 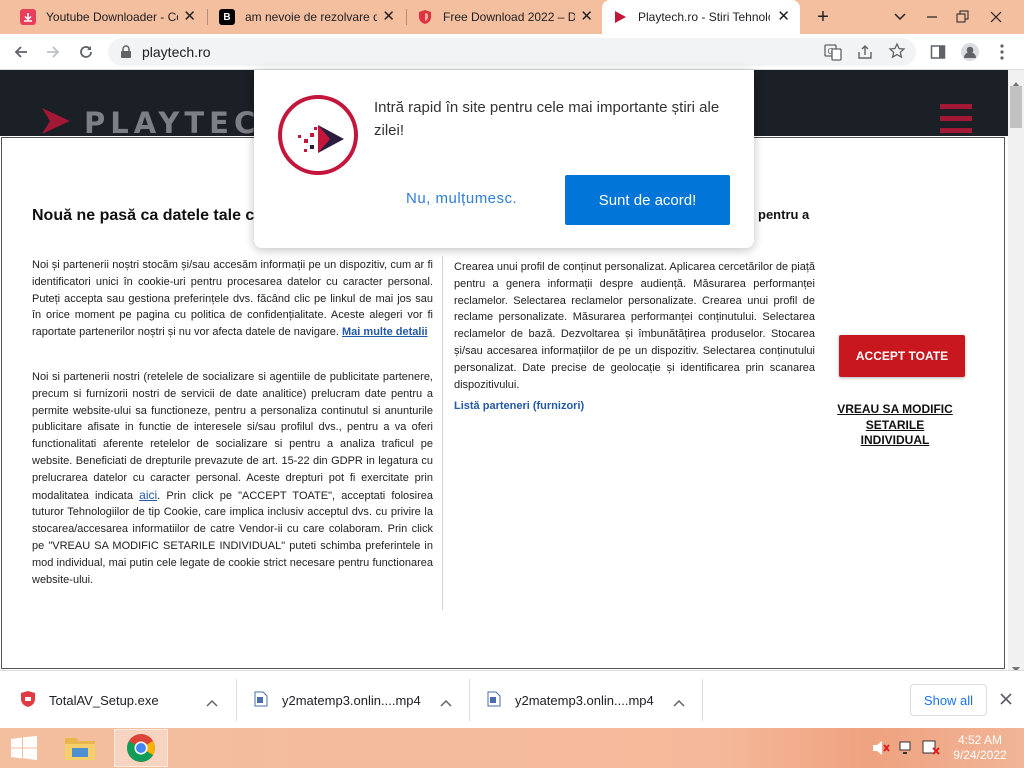 I want to click on download-item: TotalAV_Setup.exe, so click(x=125, y=700).